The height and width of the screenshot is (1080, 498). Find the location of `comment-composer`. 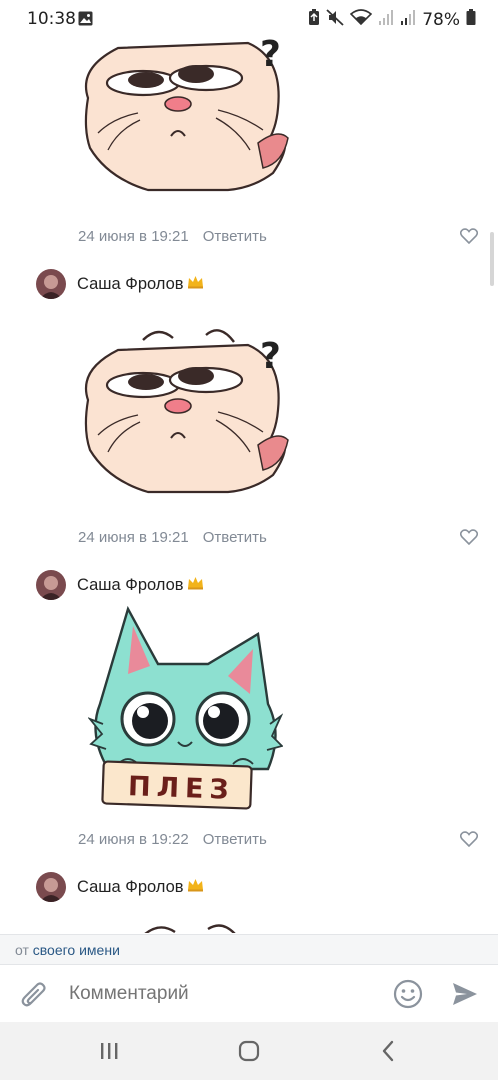

comment-composer is located at coordinates (249, 993).